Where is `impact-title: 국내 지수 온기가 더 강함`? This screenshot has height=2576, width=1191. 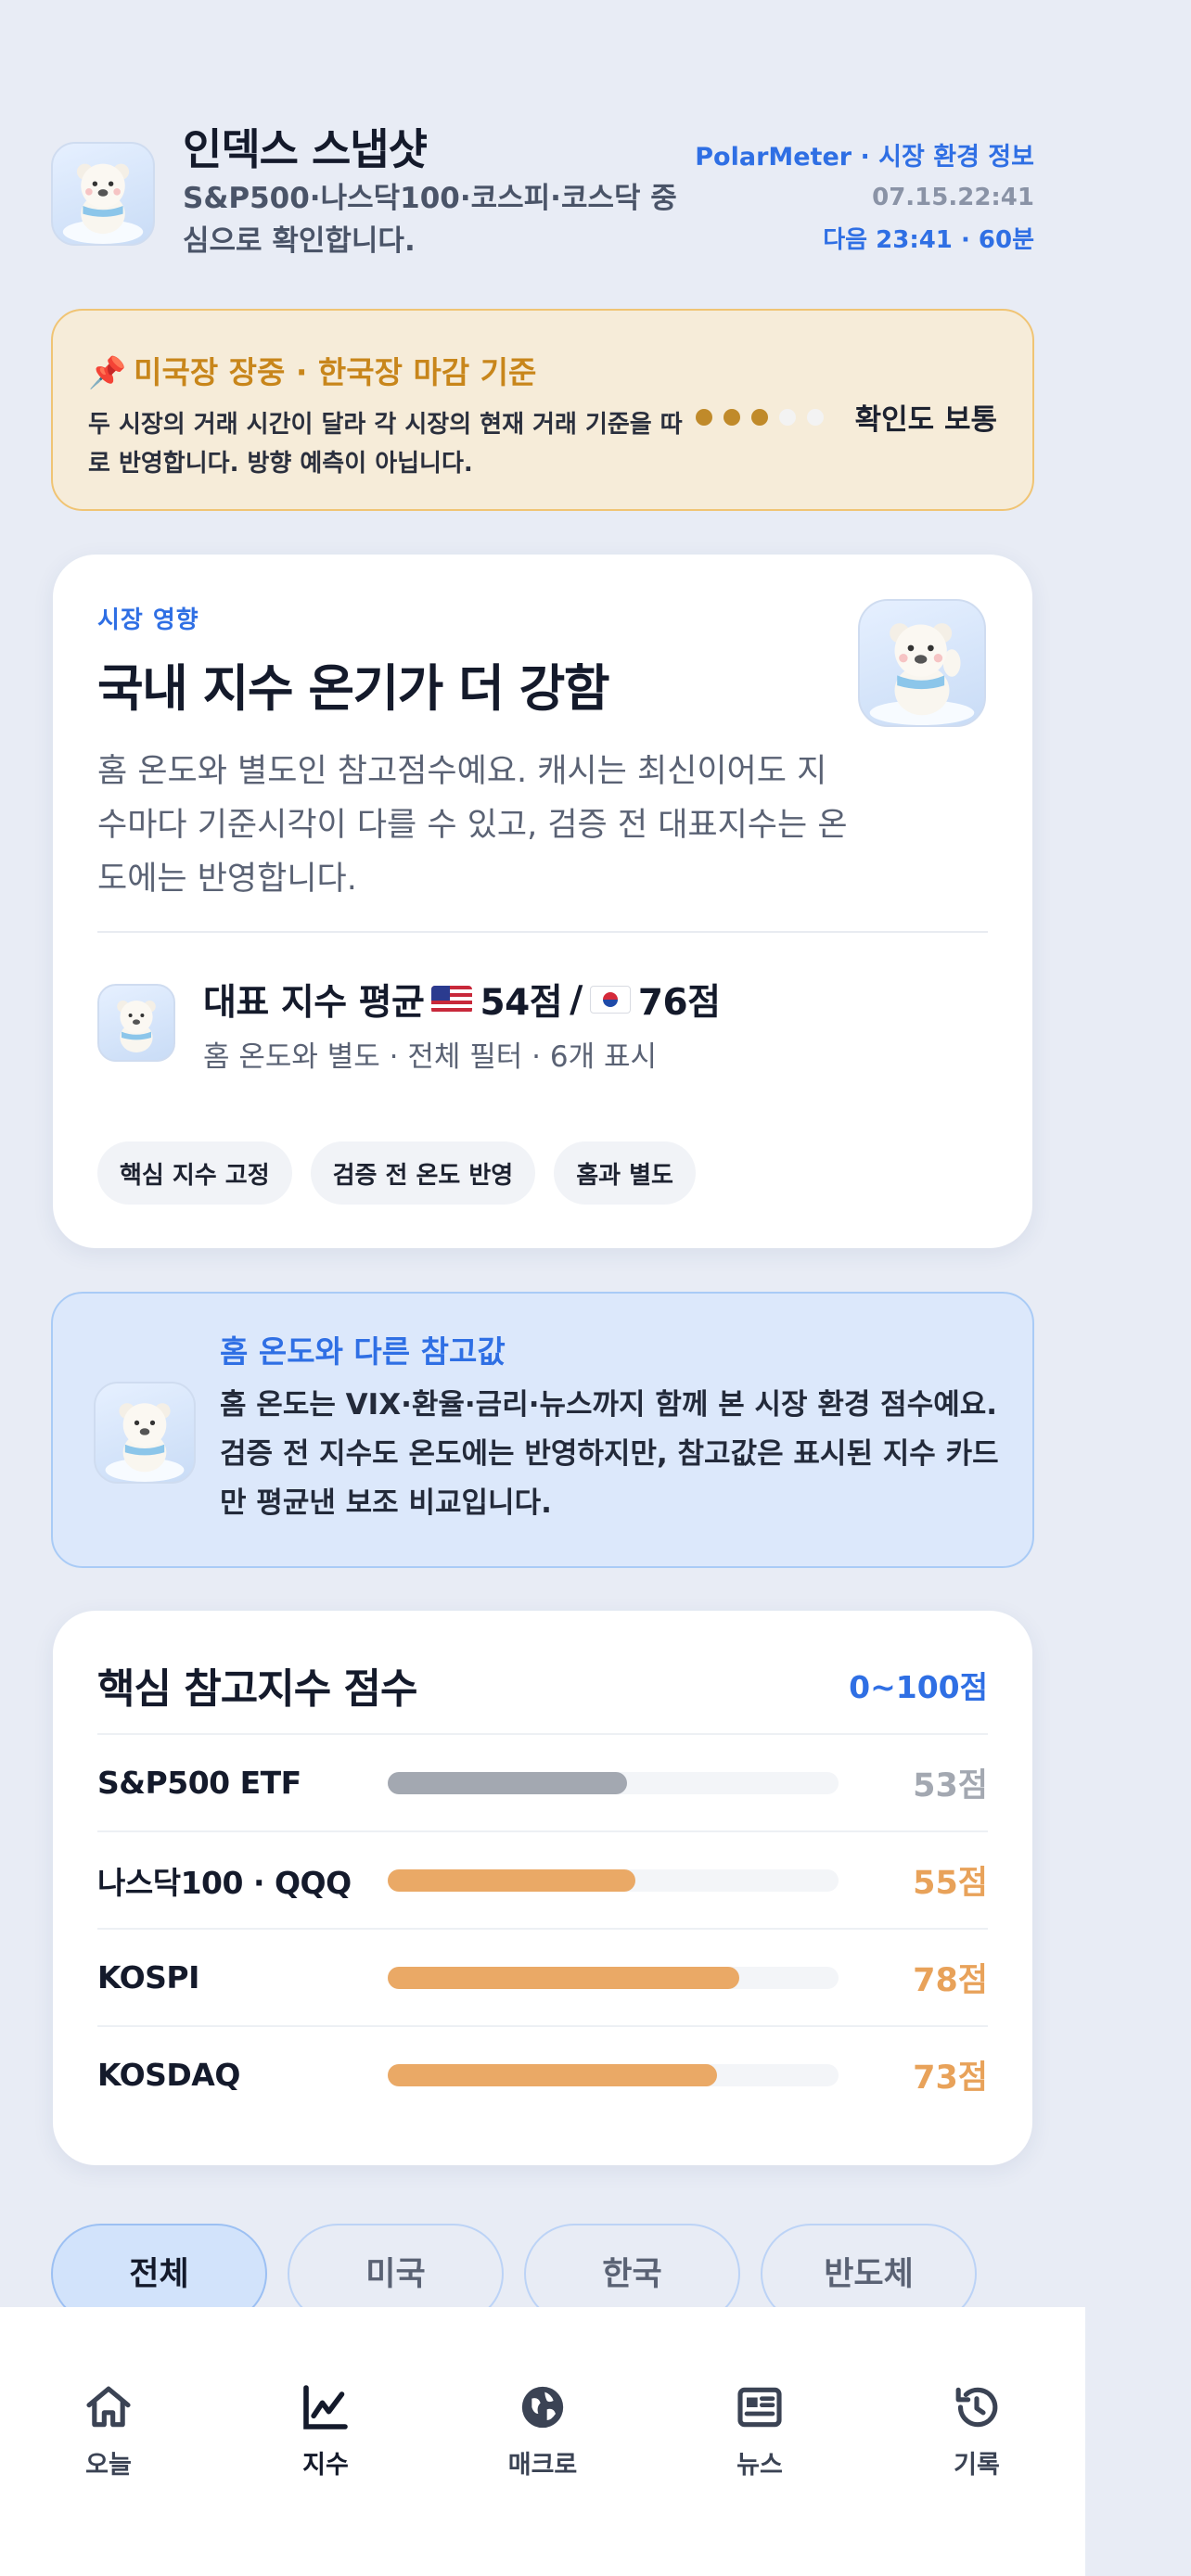
impact-title: 국내 지수 온기가 더 강함 is located at coordinates (353, 689).